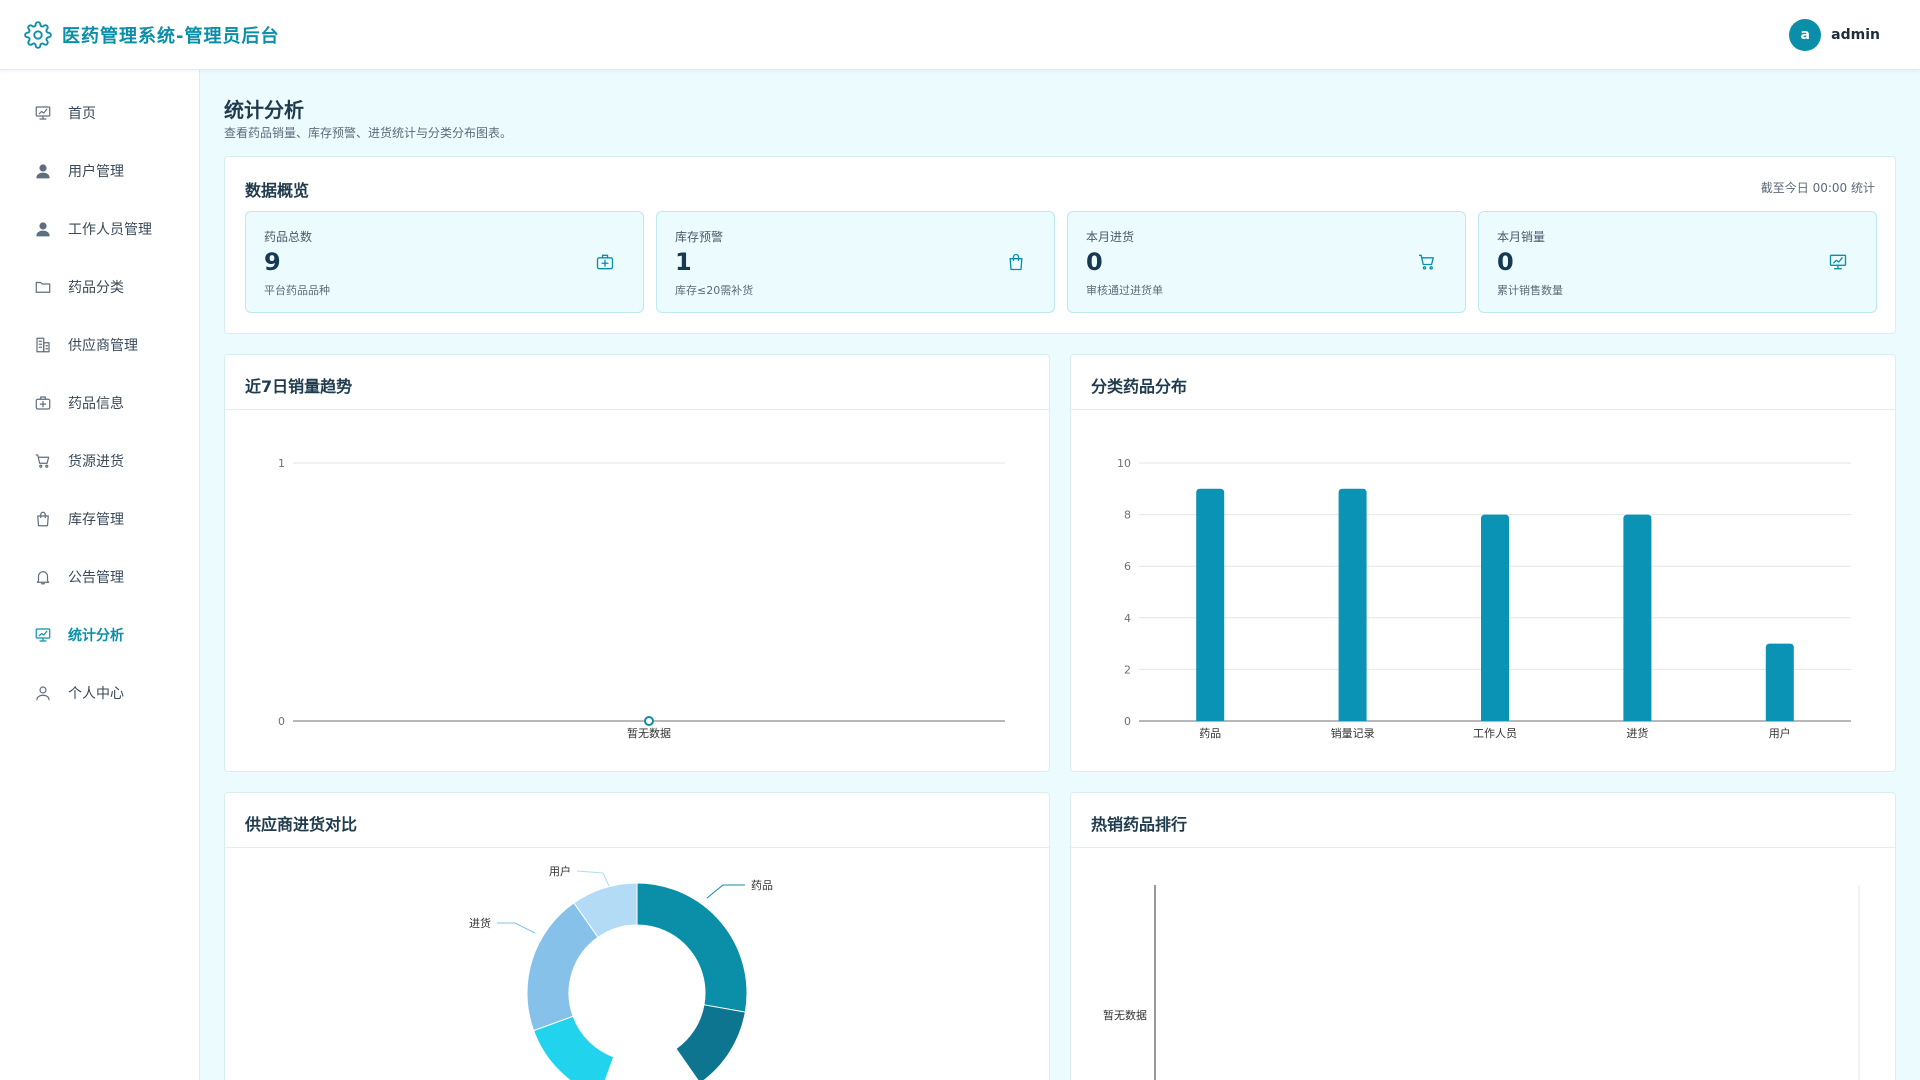 Image resolution: width=1920 pixels, height=1080 pixels. What do you see at coordinates (288, 237) in the screenshot?
I see `stat-label: 药品总数` at bounding box center [288, 237].